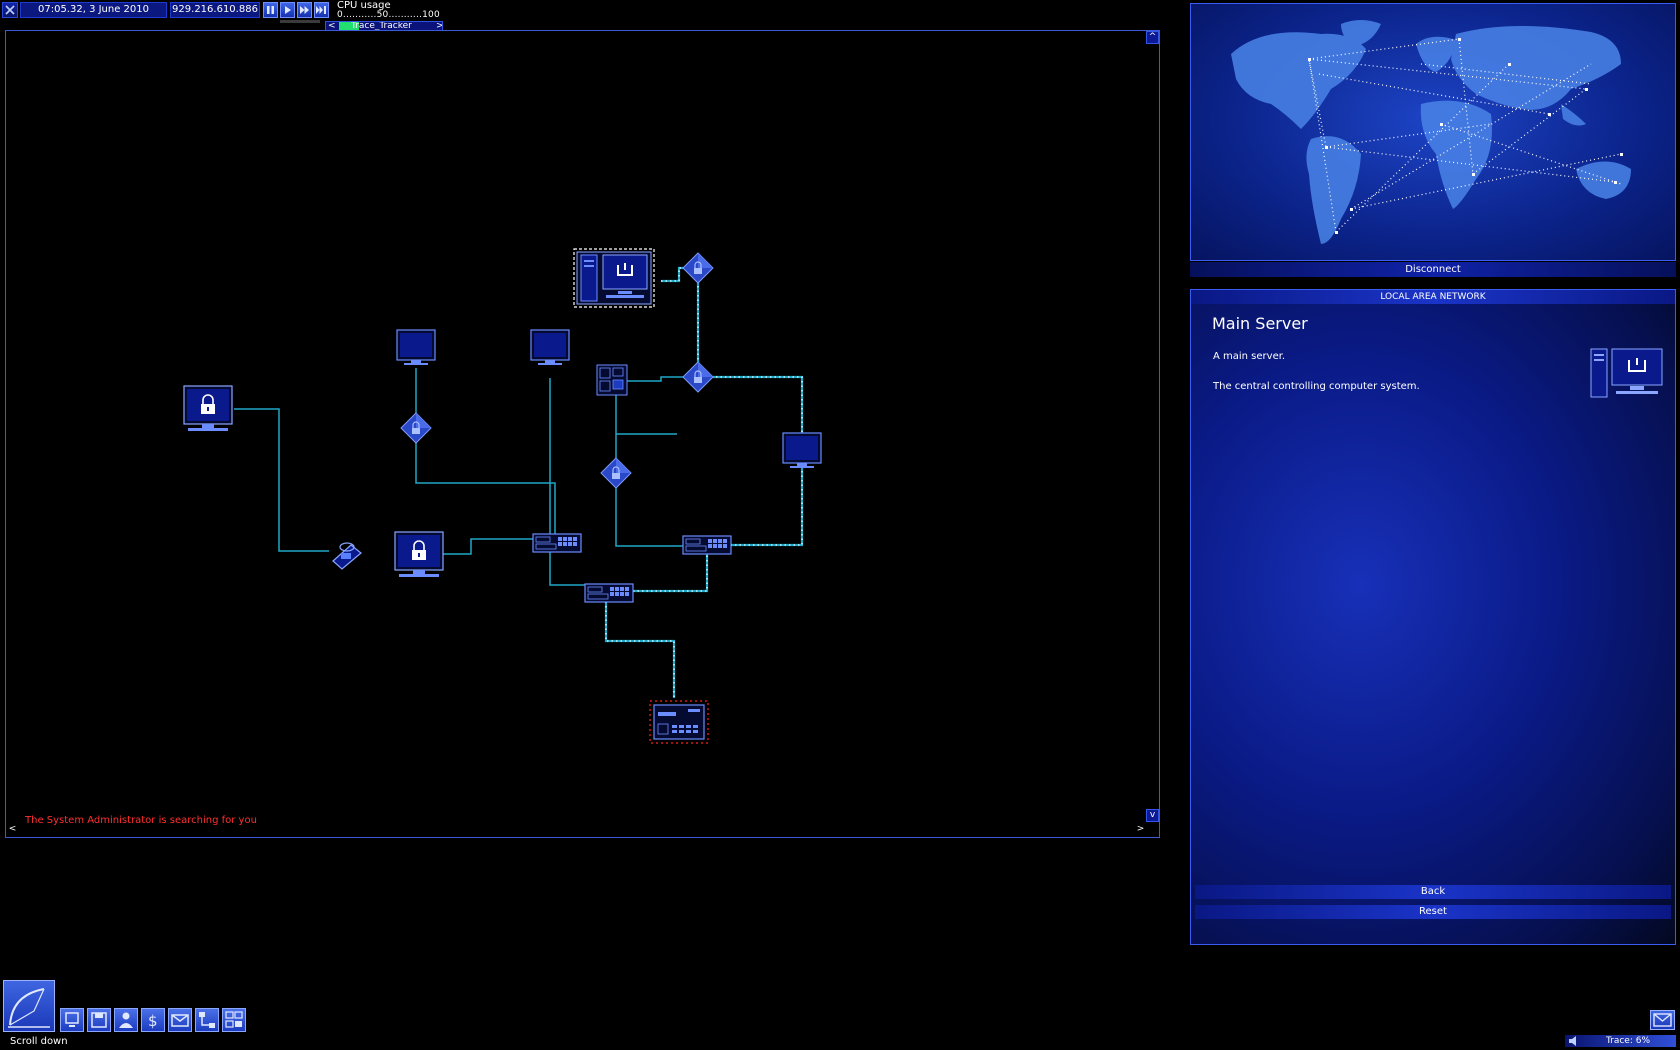  I want to click on lock-node-top, so click(698, 268).